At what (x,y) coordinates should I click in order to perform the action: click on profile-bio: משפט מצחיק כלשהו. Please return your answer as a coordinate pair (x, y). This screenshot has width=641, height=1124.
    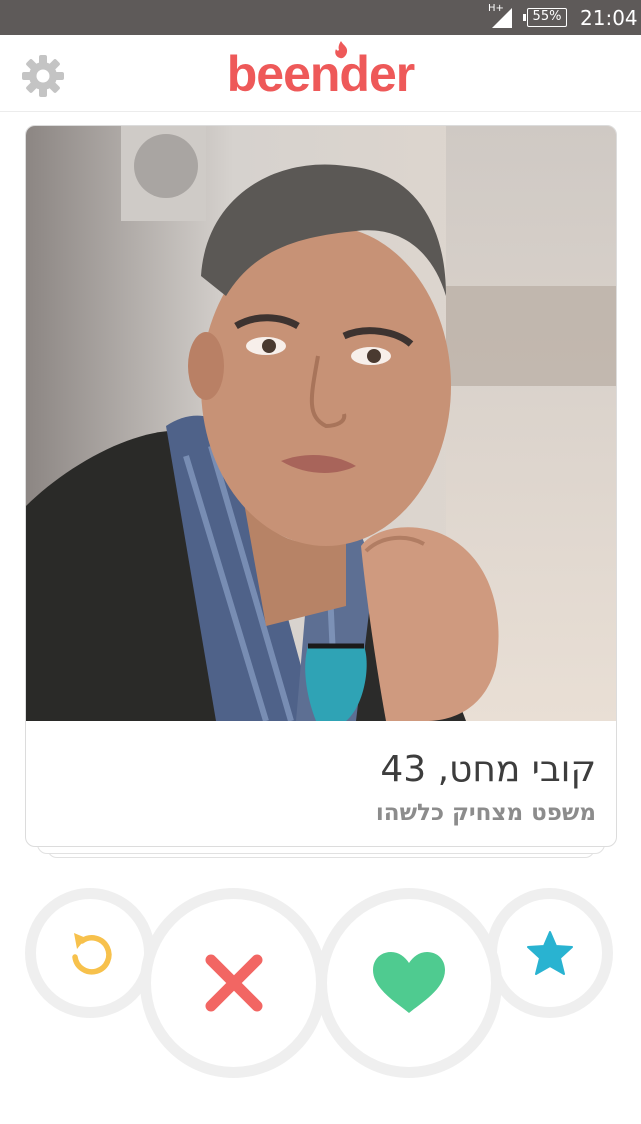
    Looking at the image, I should click on (485, 813).